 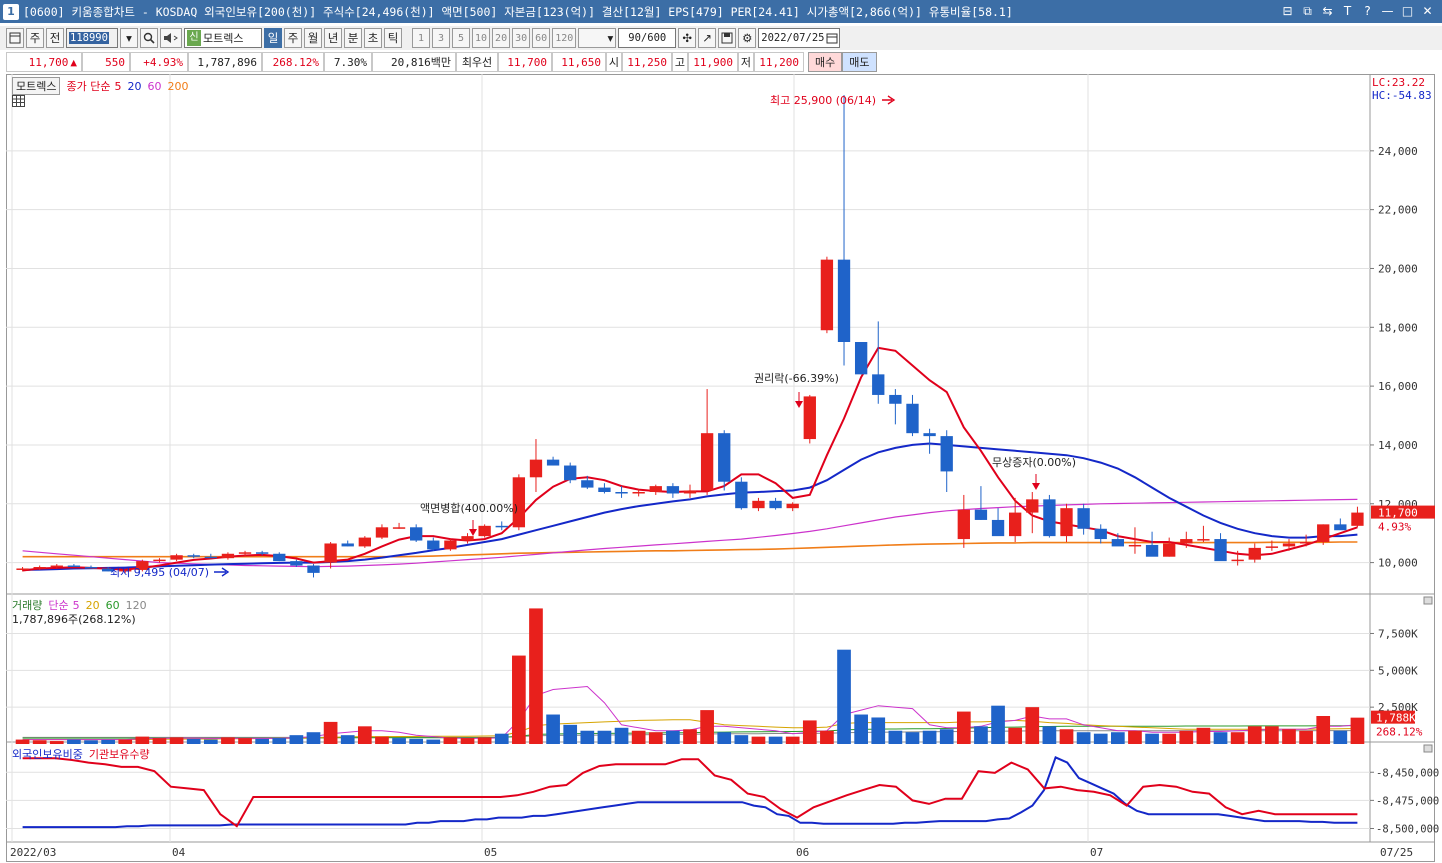 I want to click on pane-toggle, so click(x=1428, y=600).